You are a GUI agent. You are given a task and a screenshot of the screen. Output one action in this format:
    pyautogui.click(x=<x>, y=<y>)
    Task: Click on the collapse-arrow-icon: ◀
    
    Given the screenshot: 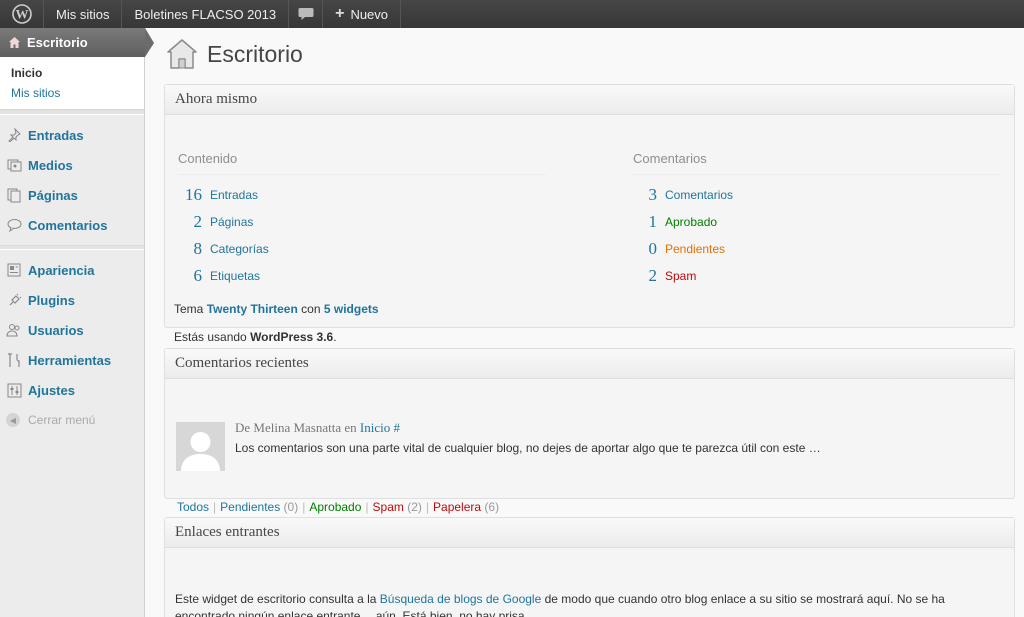 What is the action you would take?
    pyautogui.click(x=13, y=420)
    